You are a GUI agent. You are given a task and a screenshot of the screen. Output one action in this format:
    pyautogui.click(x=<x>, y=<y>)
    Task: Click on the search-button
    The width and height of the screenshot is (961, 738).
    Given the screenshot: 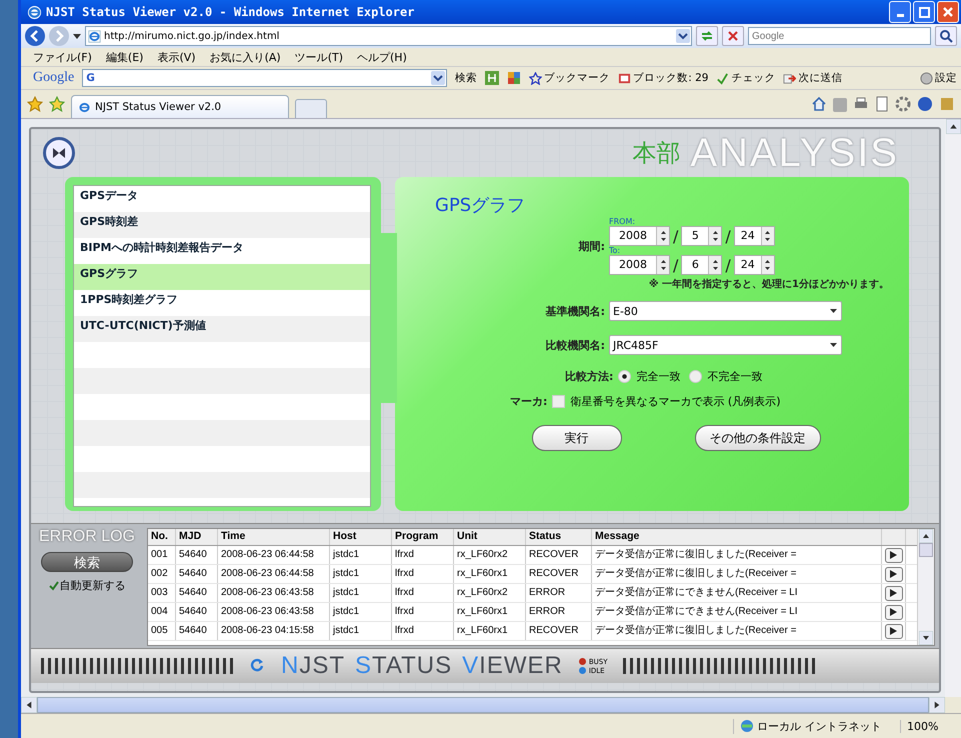 What is the action you would take?
    pyautogui.click(x=946, y=36)
    